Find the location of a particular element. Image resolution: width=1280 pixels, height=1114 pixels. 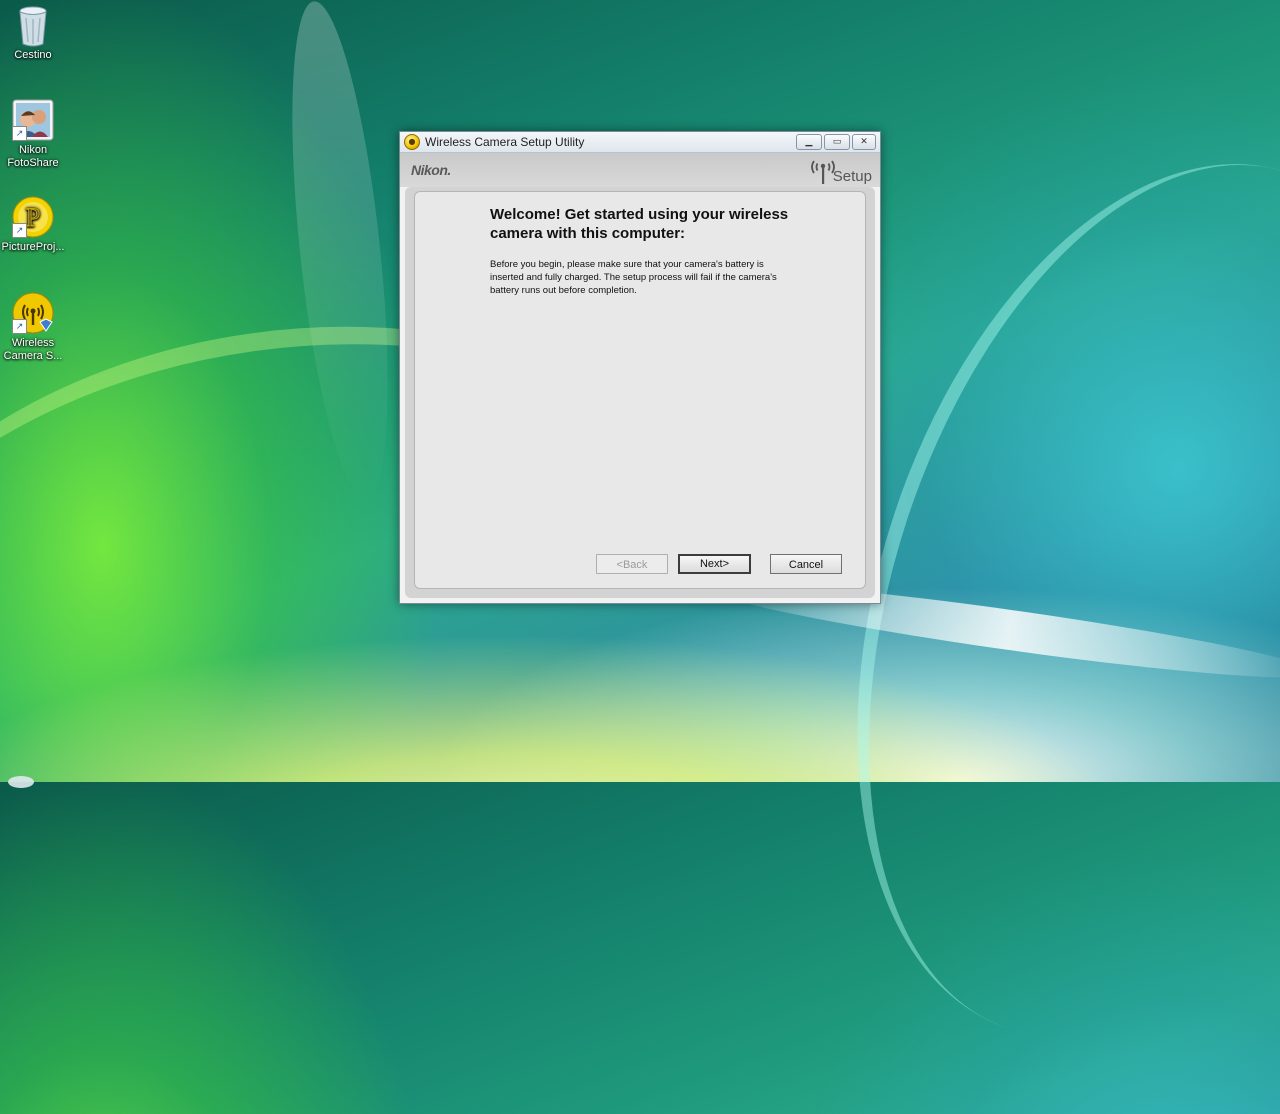

app-icon: ● is located at coordinates (412, 142).